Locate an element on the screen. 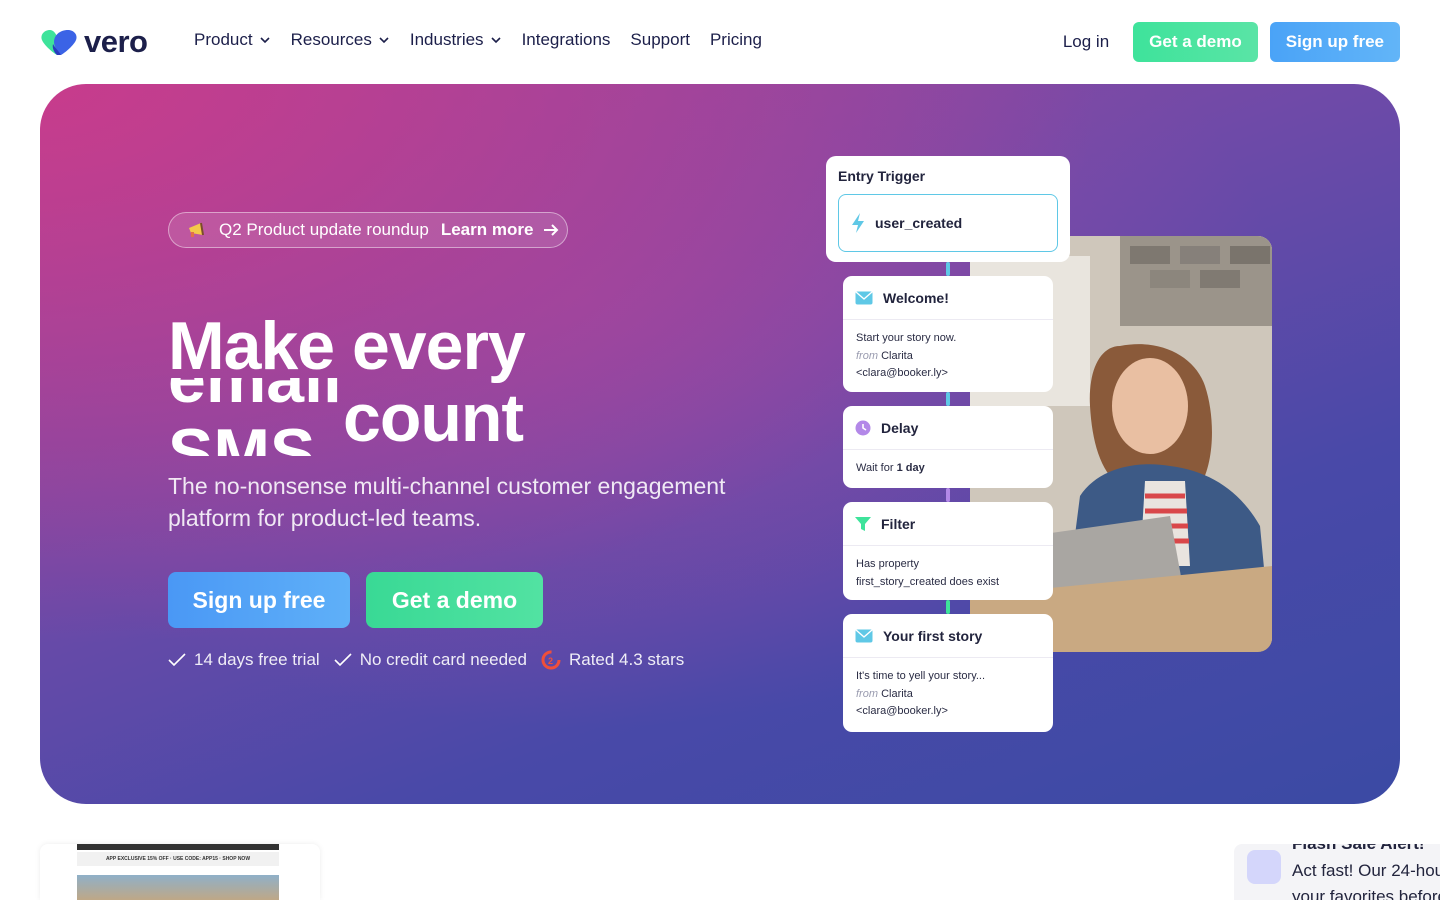  headline-line-2: count is located at coordinates (433, 418).